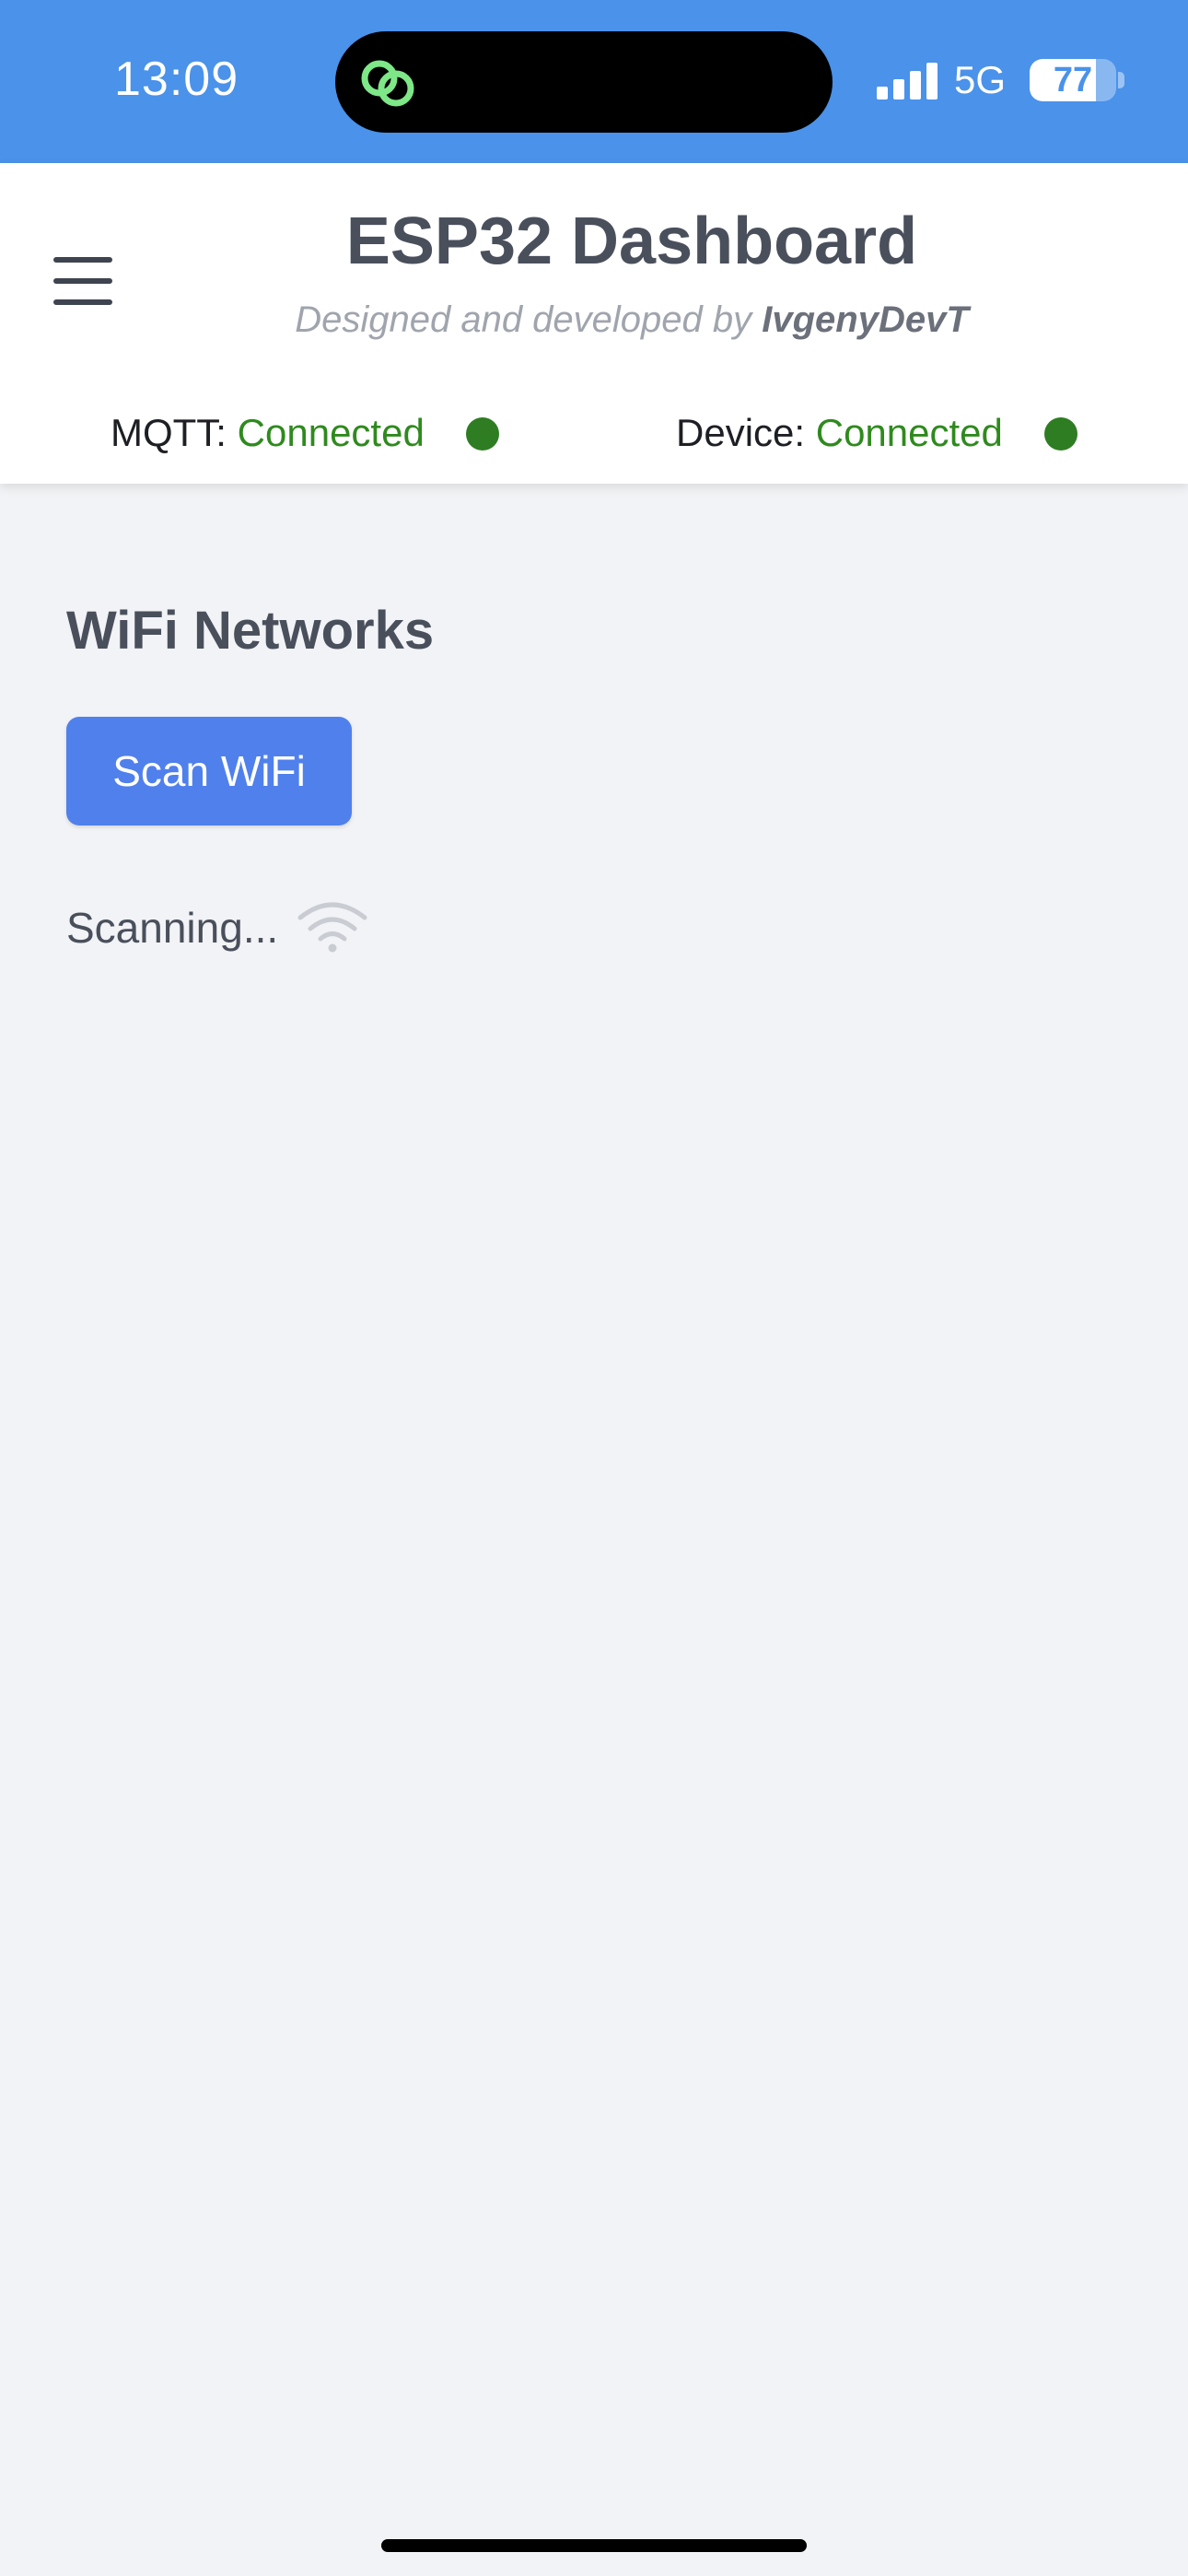 This screenshot has width=1188, height=2576. Describe the element at coordinates (83, 281) in the screenshot. I see `hamburger-menu-icon` at that location.